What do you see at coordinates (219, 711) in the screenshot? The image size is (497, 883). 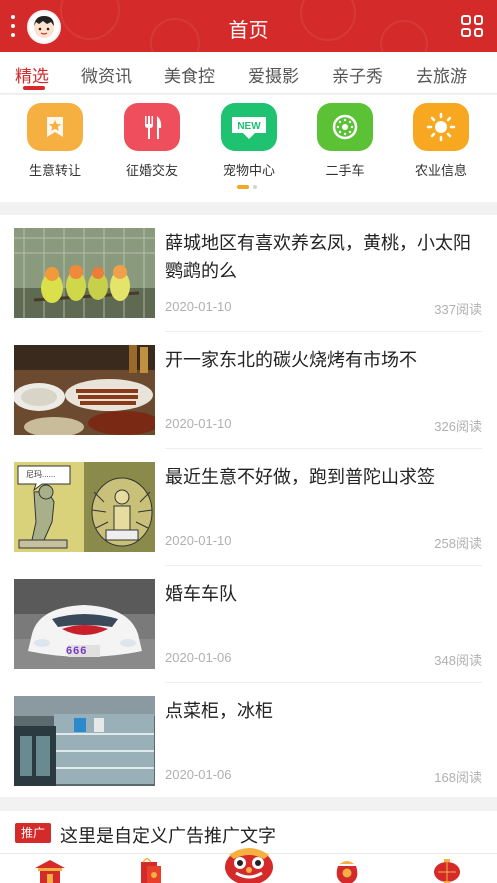 I see `news-title: 点菜柜，冰柜` at bounding box center [219, 711].